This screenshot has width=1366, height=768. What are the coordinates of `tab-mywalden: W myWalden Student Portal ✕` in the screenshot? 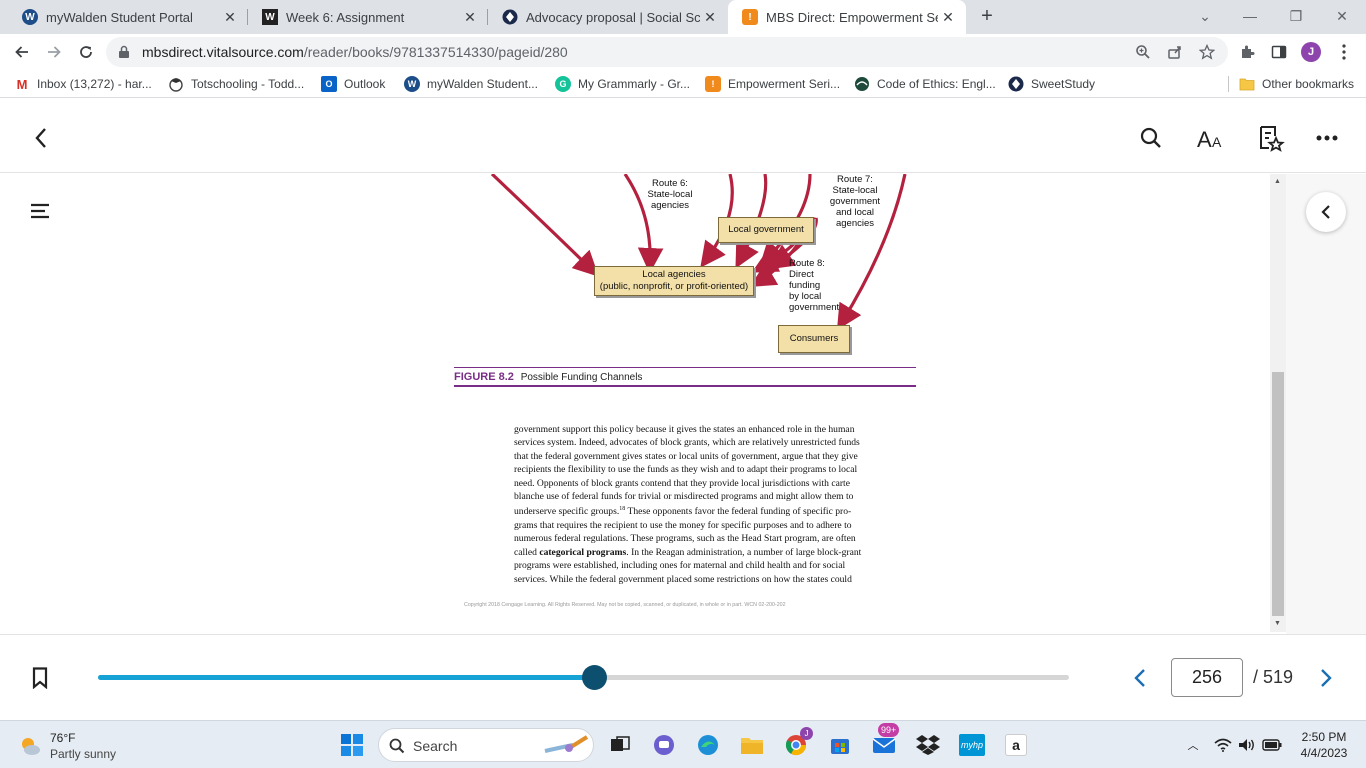 It's located at (128, 17).